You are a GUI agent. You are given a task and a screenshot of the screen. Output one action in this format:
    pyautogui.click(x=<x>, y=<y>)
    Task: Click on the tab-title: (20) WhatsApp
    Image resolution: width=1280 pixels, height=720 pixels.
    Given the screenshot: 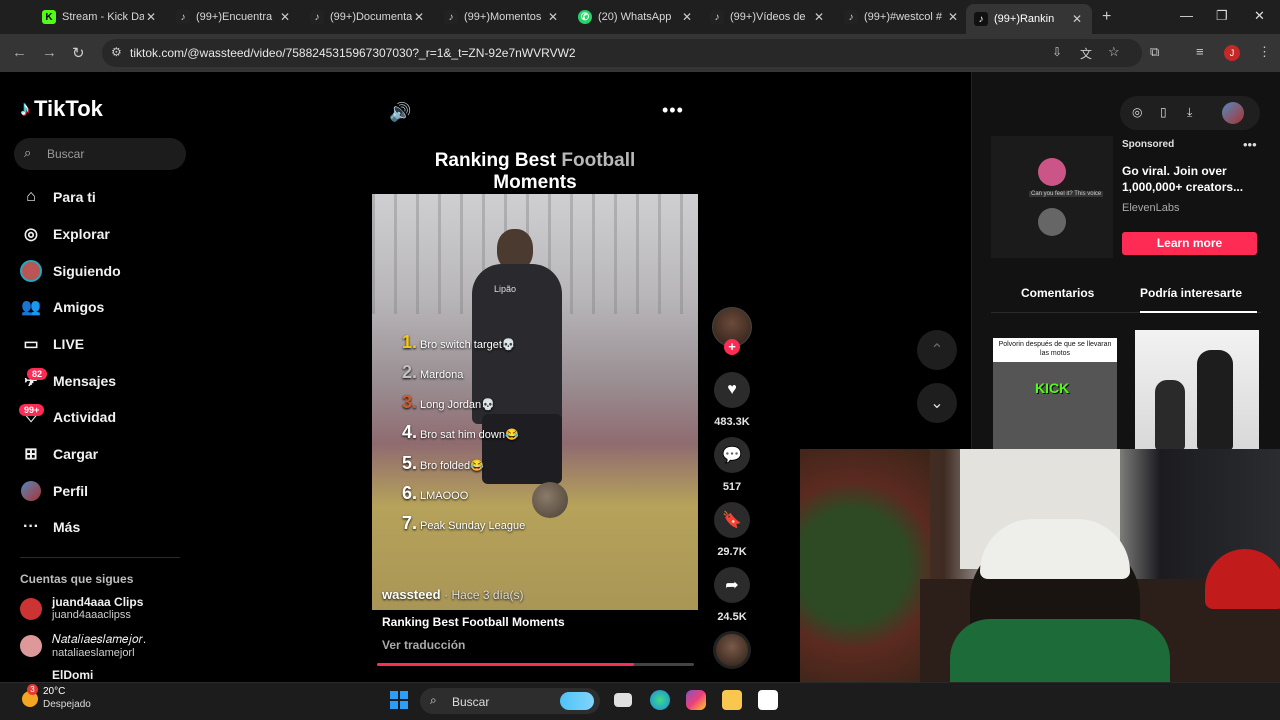 What is the action you would take?
    pyautogui.click(x=635, y=17)
    